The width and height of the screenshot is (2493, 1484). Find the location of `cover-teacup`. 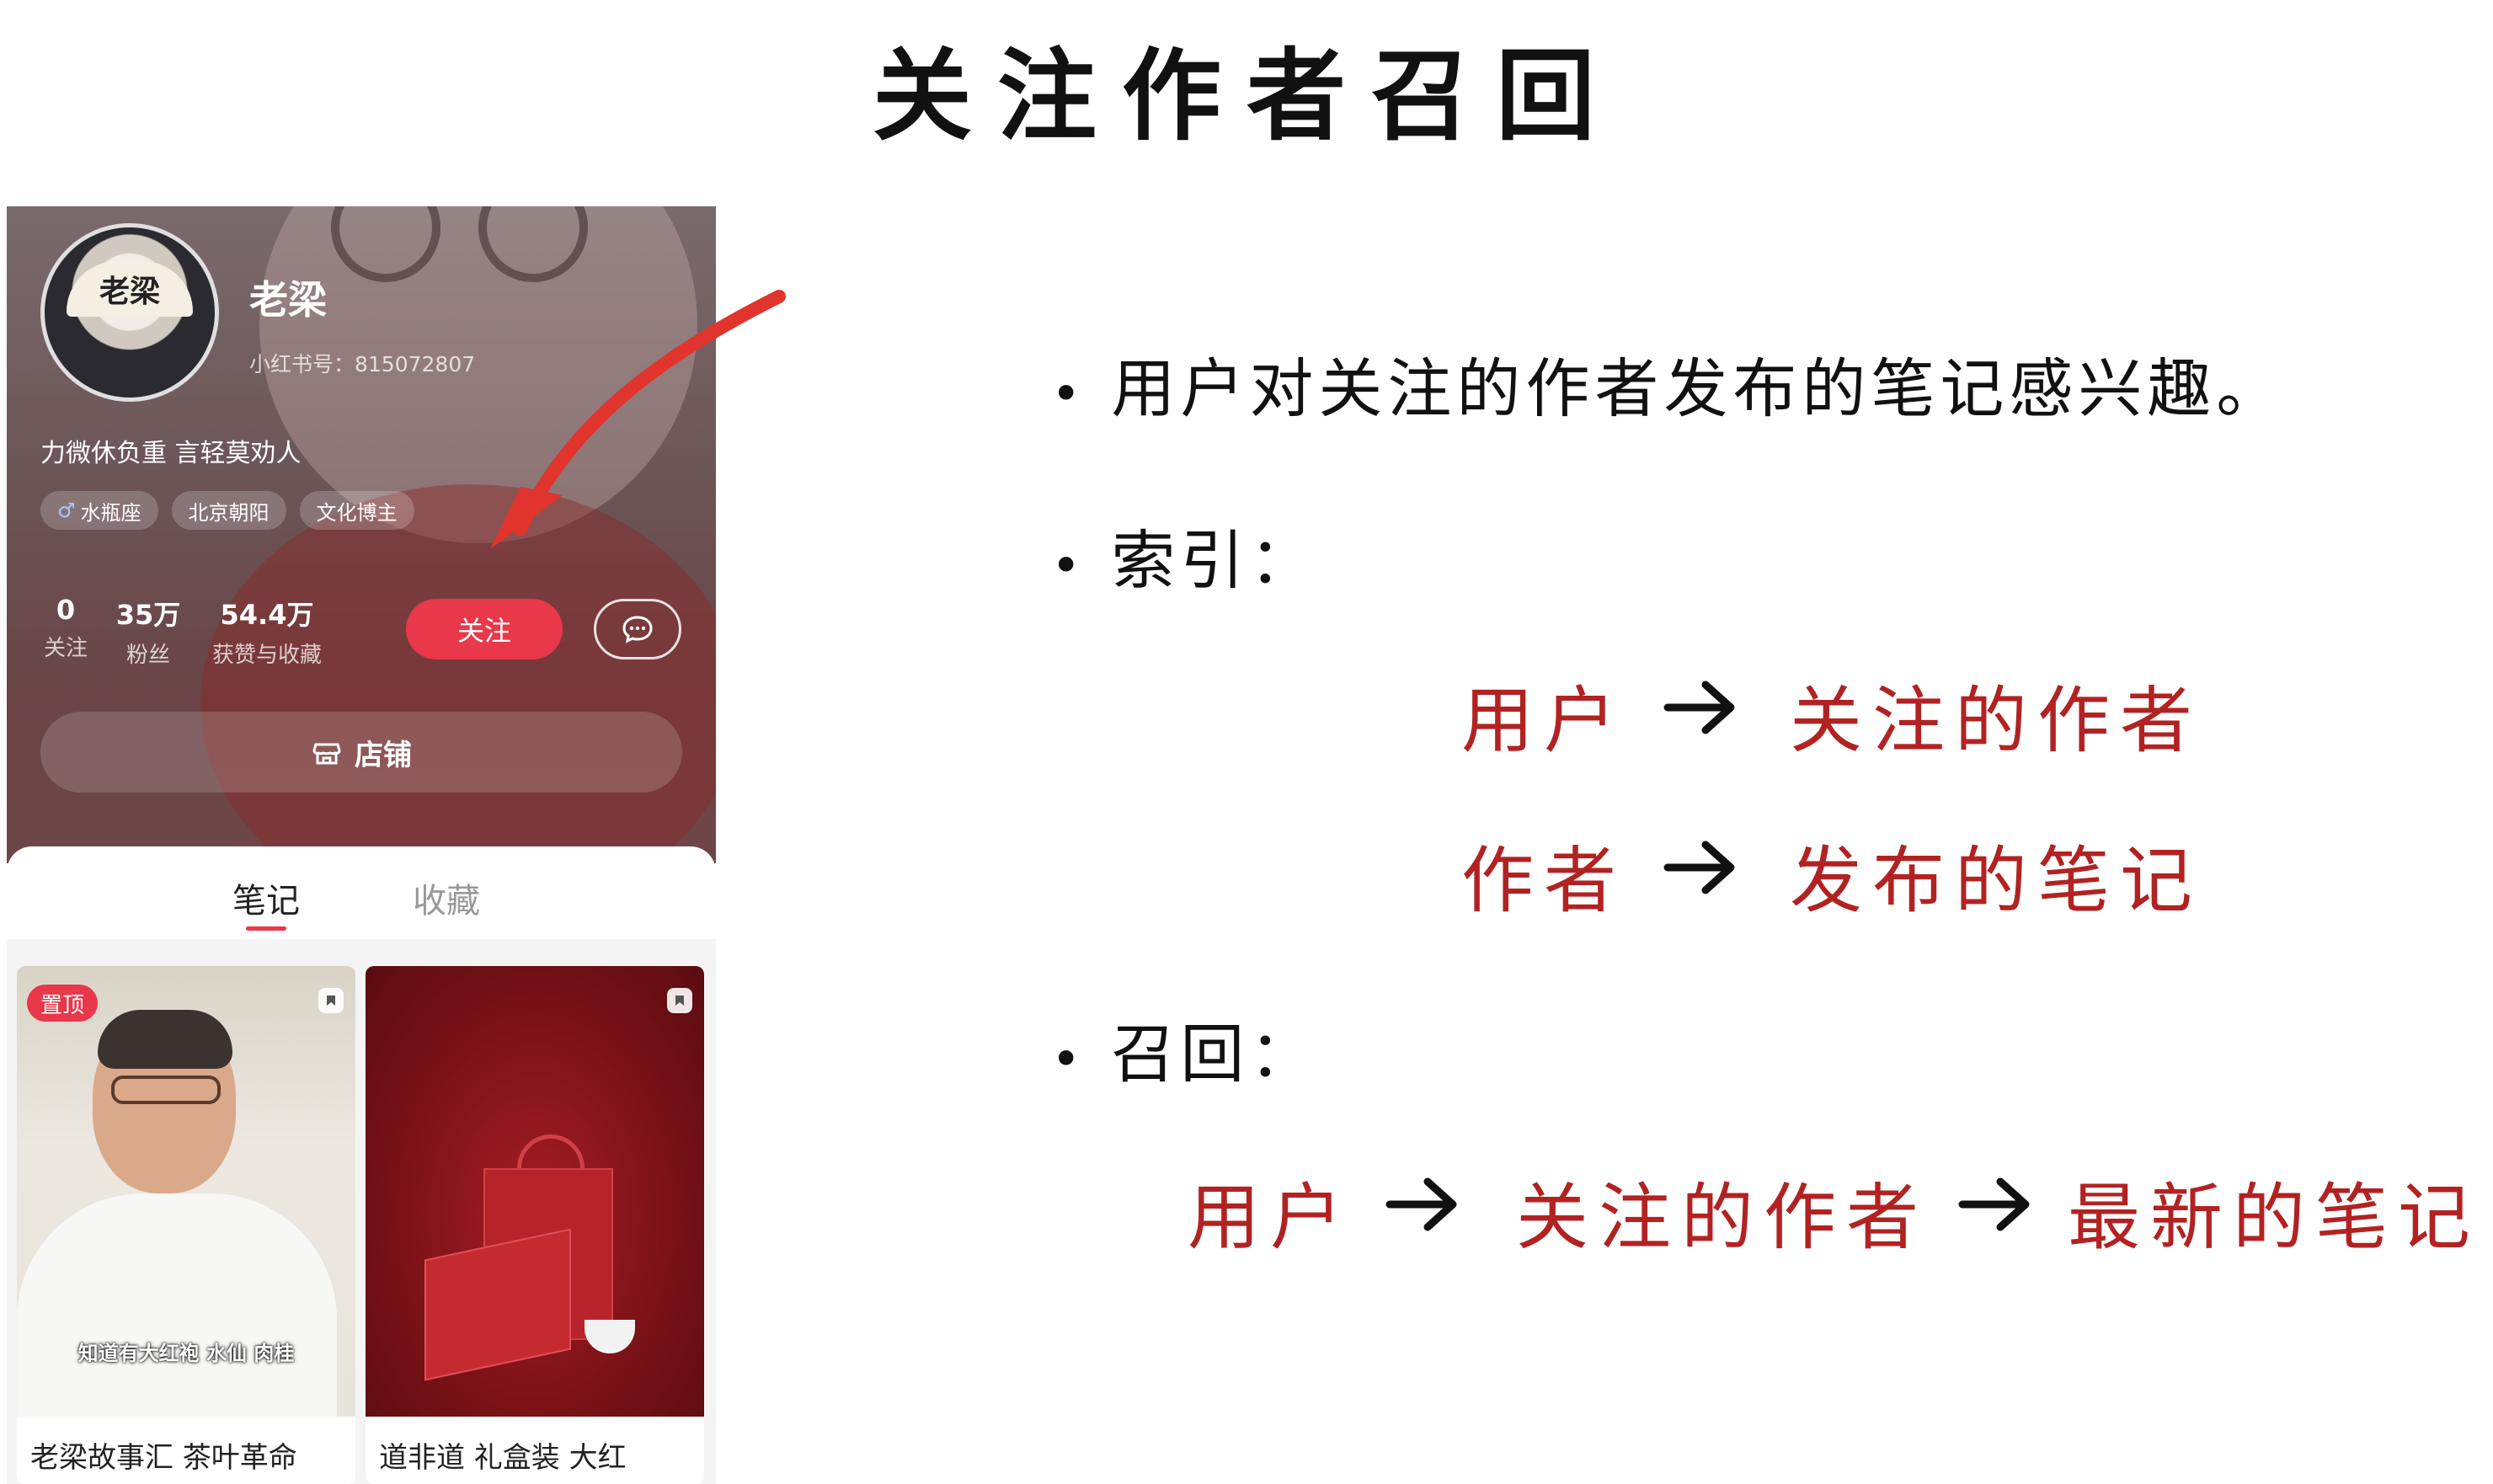

cover-teacup is located at coordinates (610, 1337).